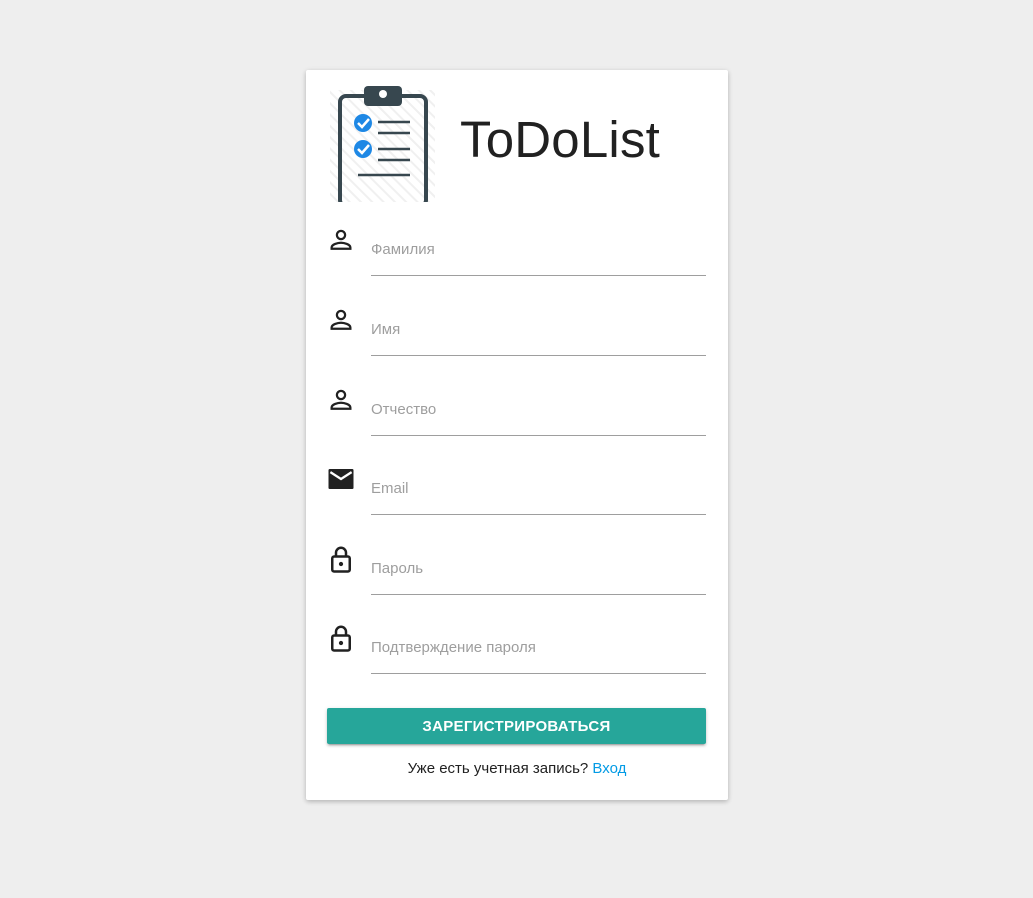 This screenshot has width=1033, height=898. I want to click on password-confirm-input, so click(538, 647).